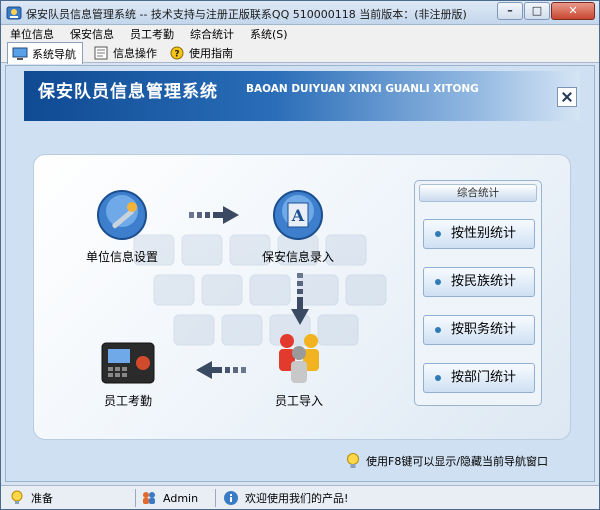  I want to click on document-icon, so click(101, 52).